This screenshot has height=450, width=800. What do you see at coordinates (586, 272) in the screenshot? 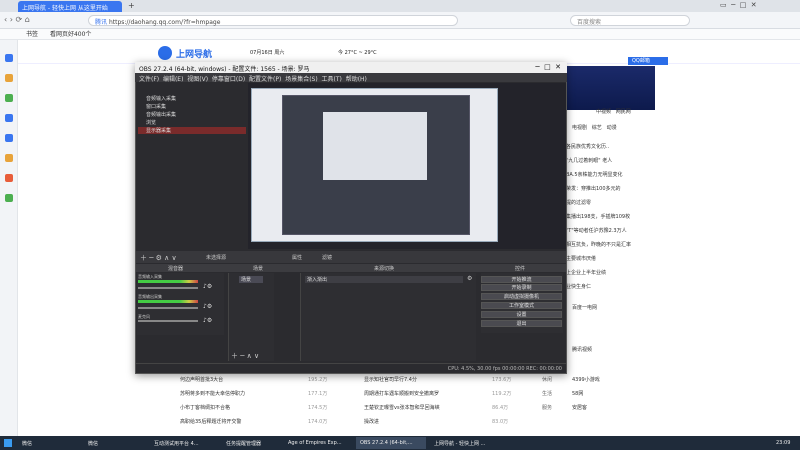
I see `news-item: 上企业上半年业绩` at bounding box center [586, 272].